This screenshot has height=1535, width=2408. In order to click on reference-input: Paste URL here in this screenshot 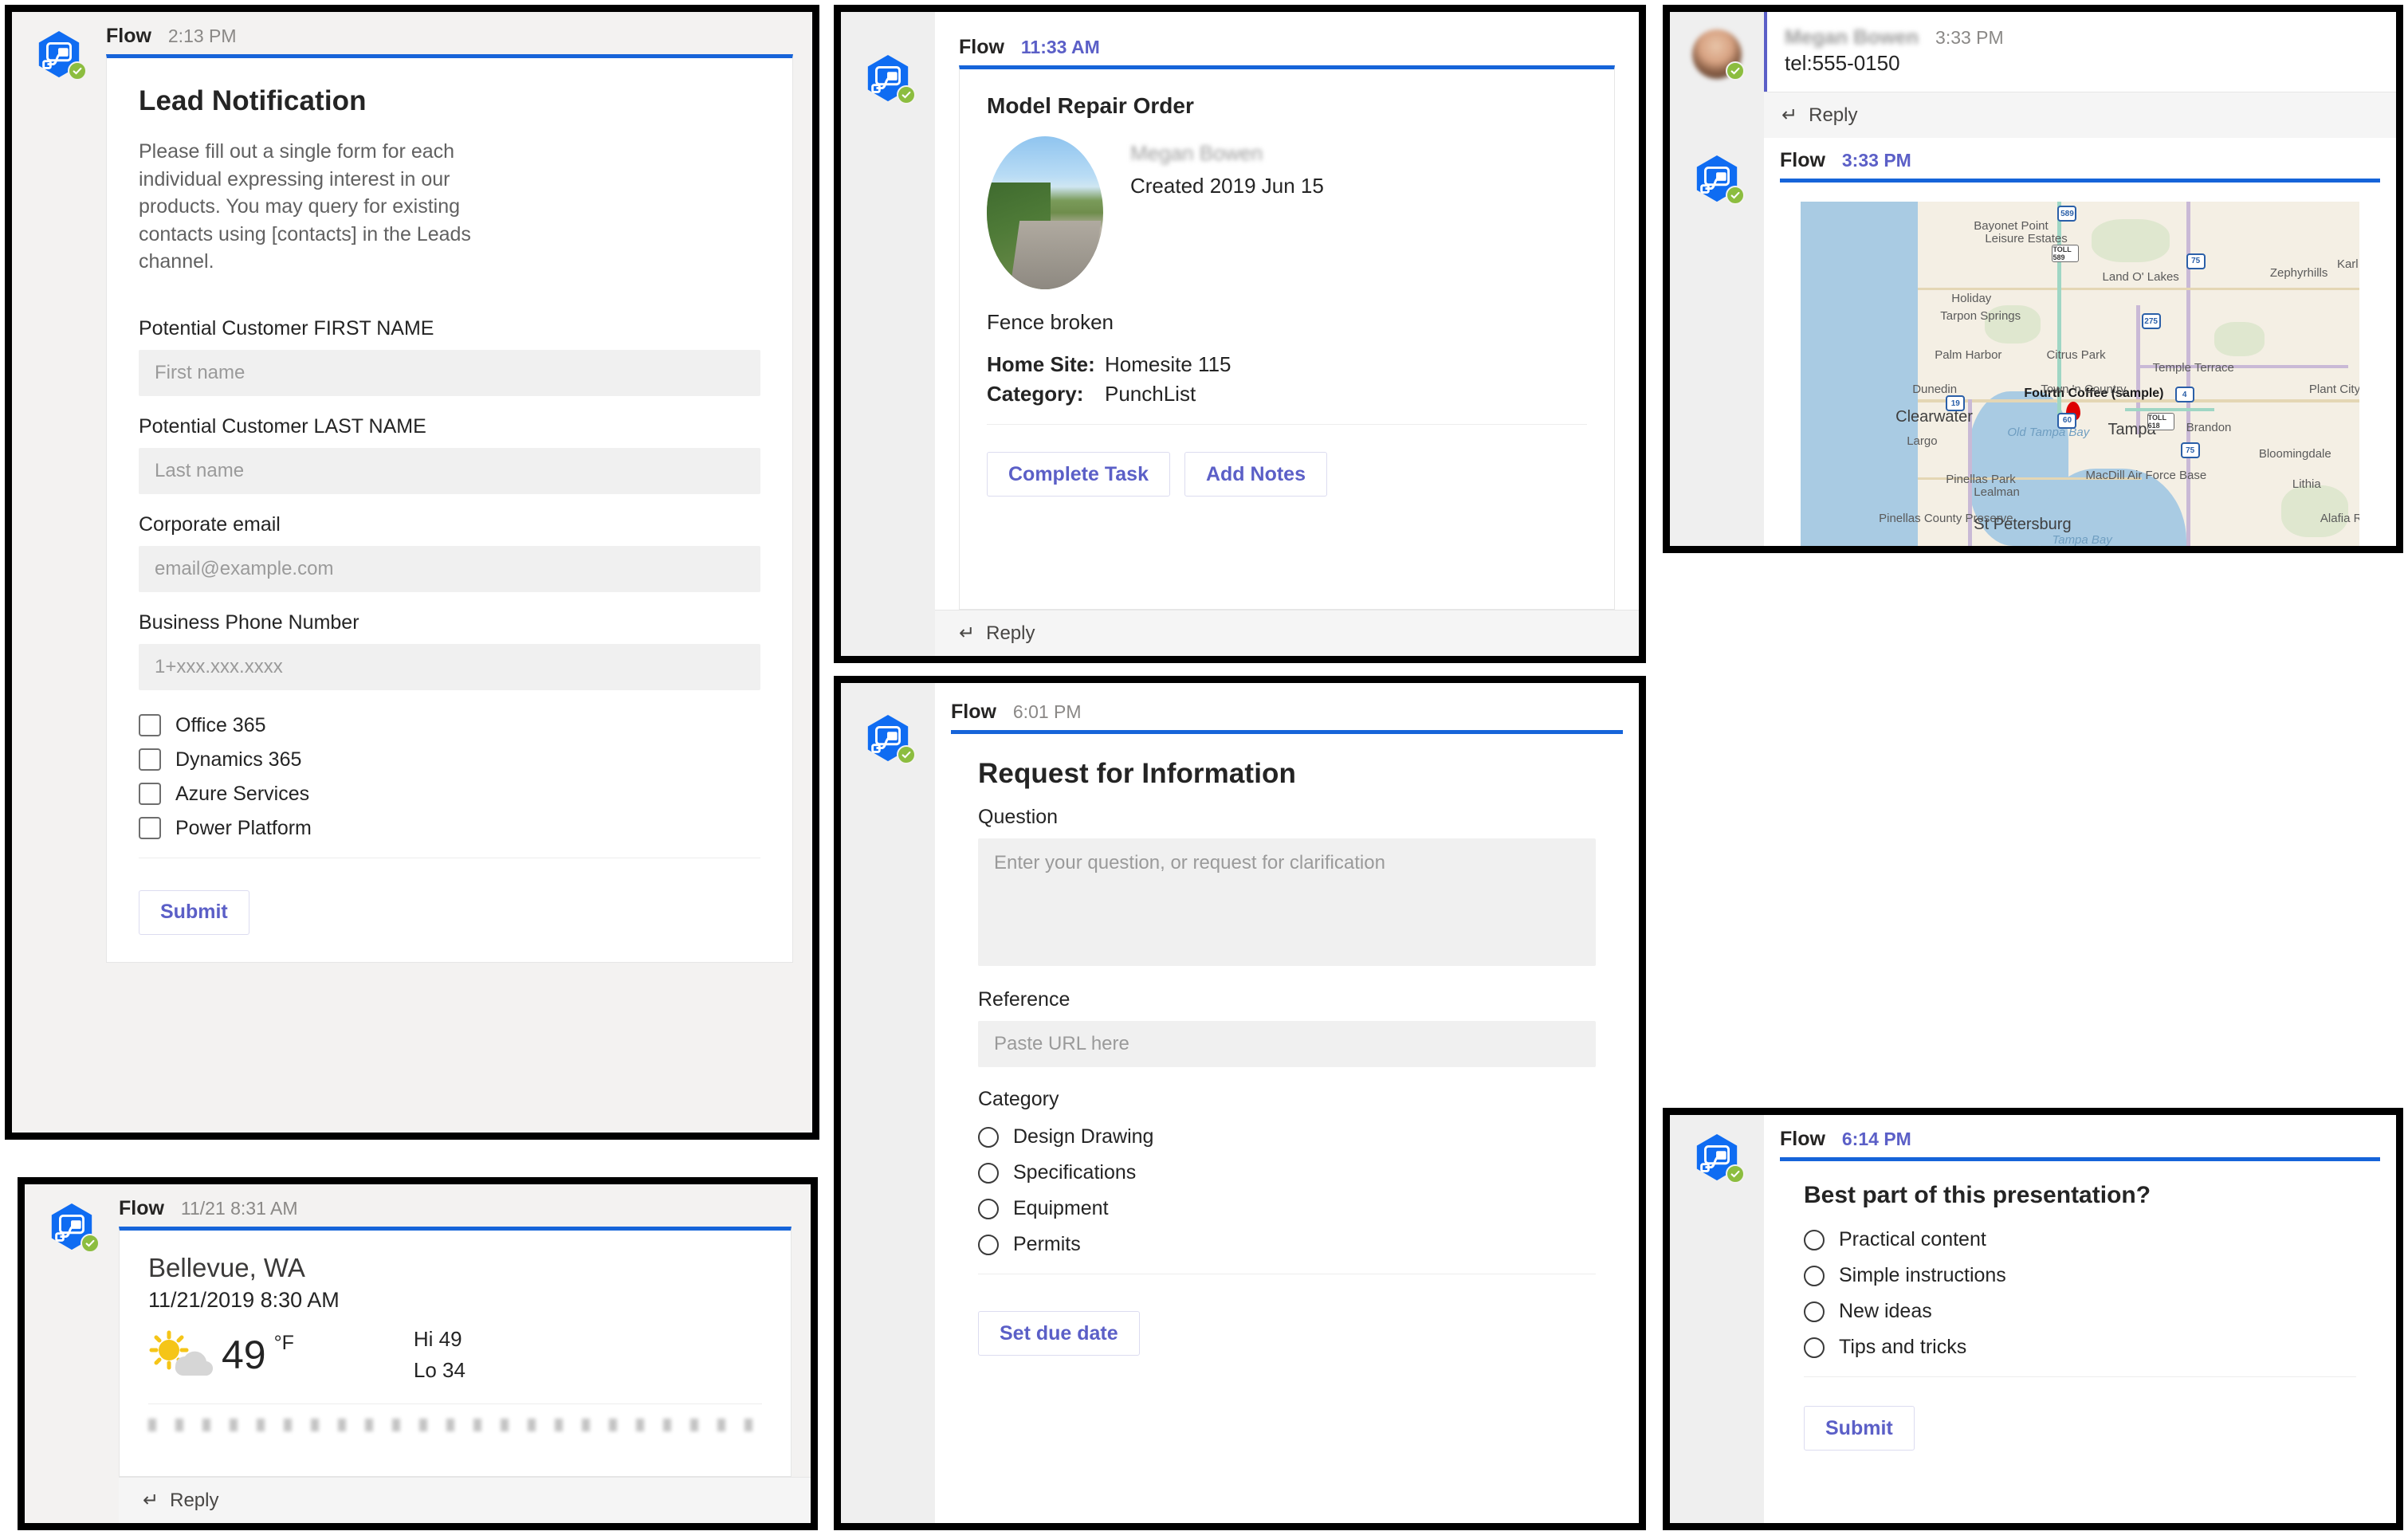, I will do `click(1287, 1044)`.